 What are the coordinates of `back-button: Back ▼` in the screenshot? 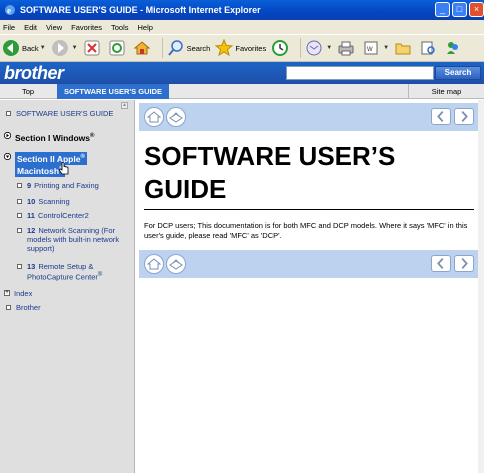 It's located at (24, 48).